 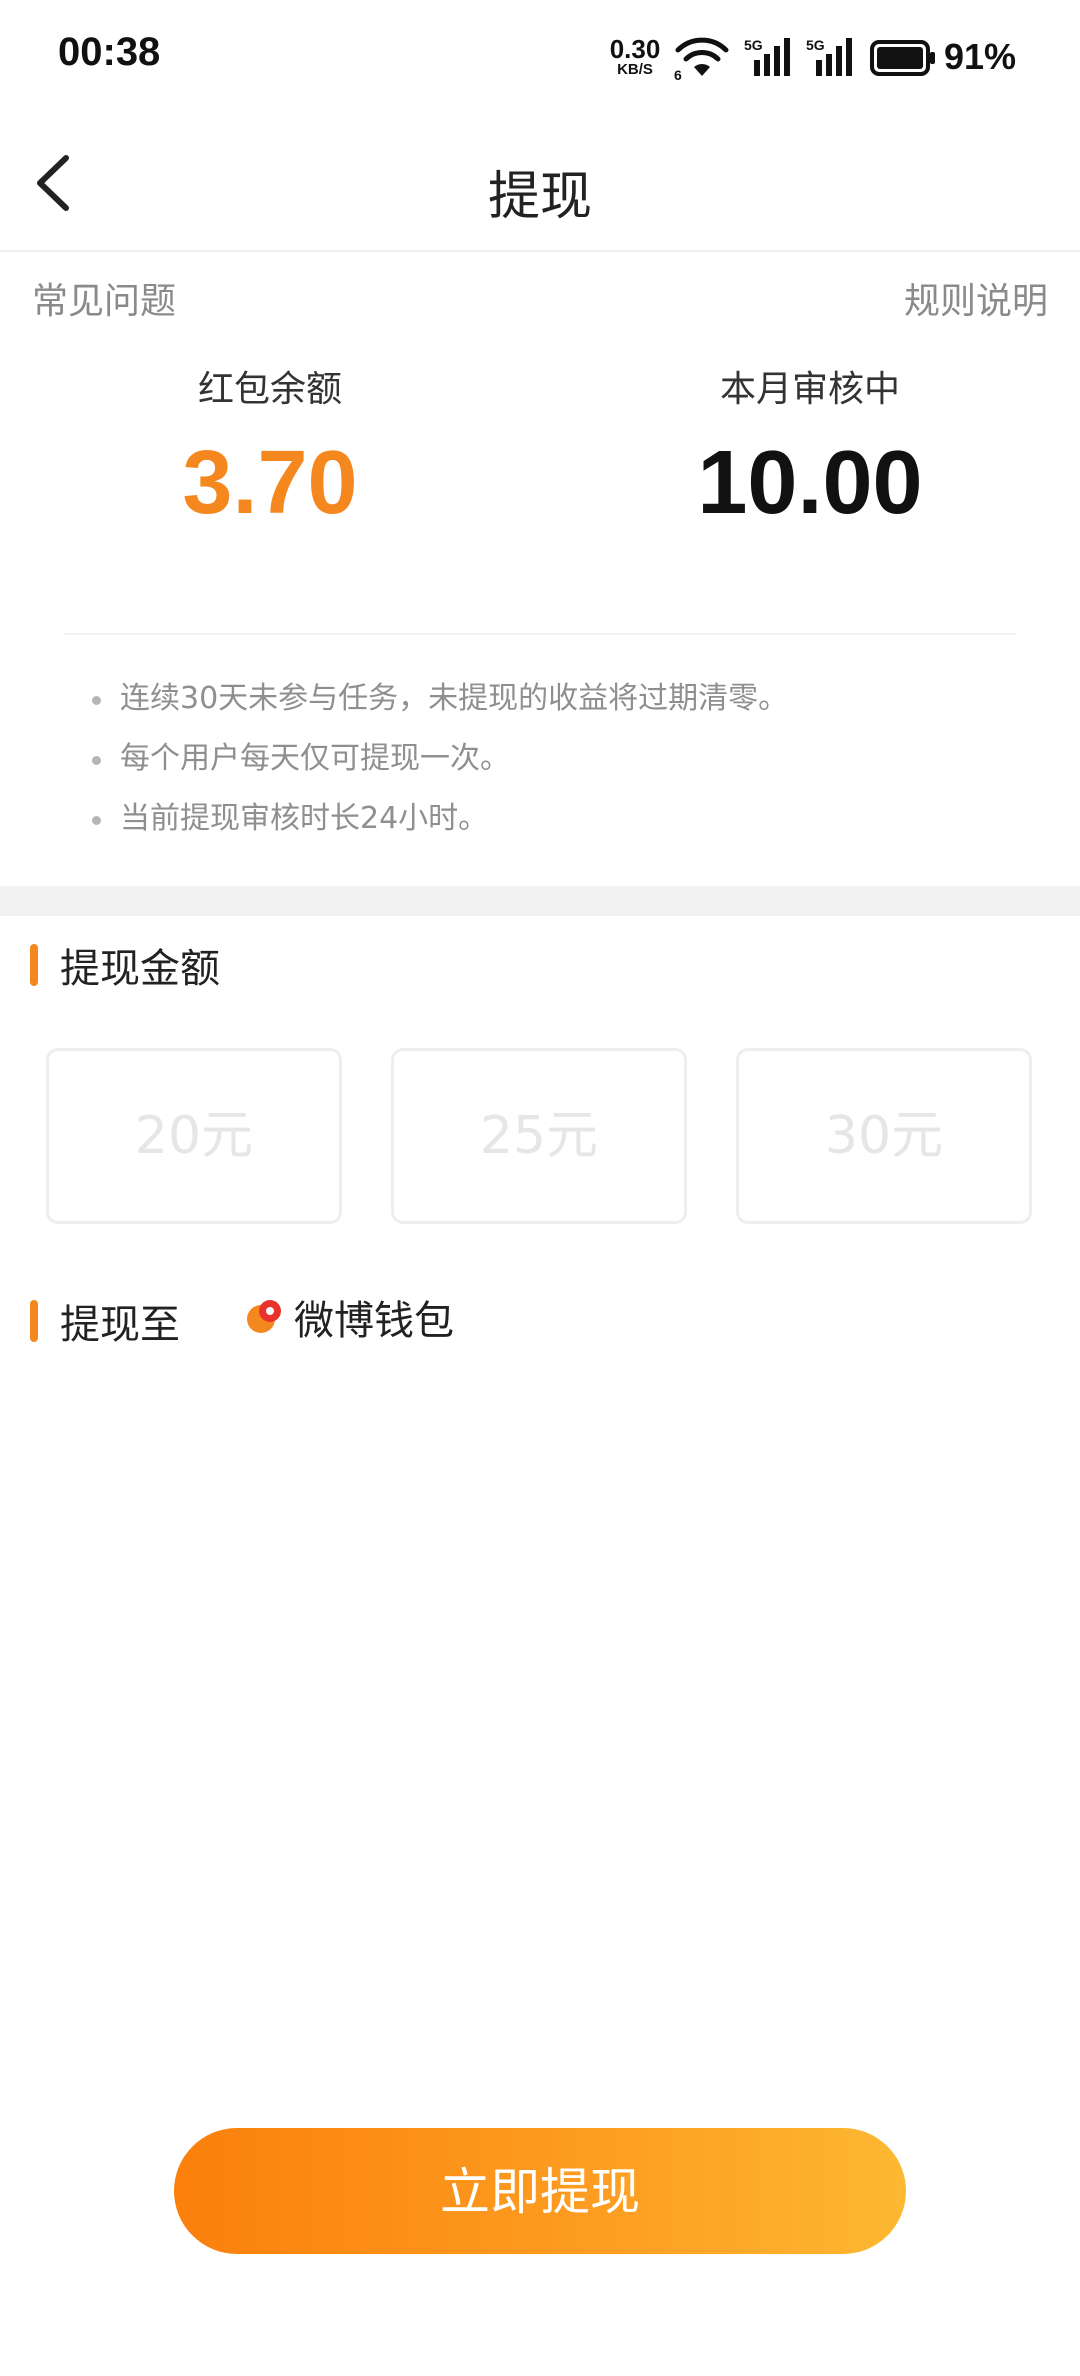 What do you see at coordinates (140, 969) in the screenshot?
I see `amount-section-title-text: 提现金额` at bounding box center [140, 969].